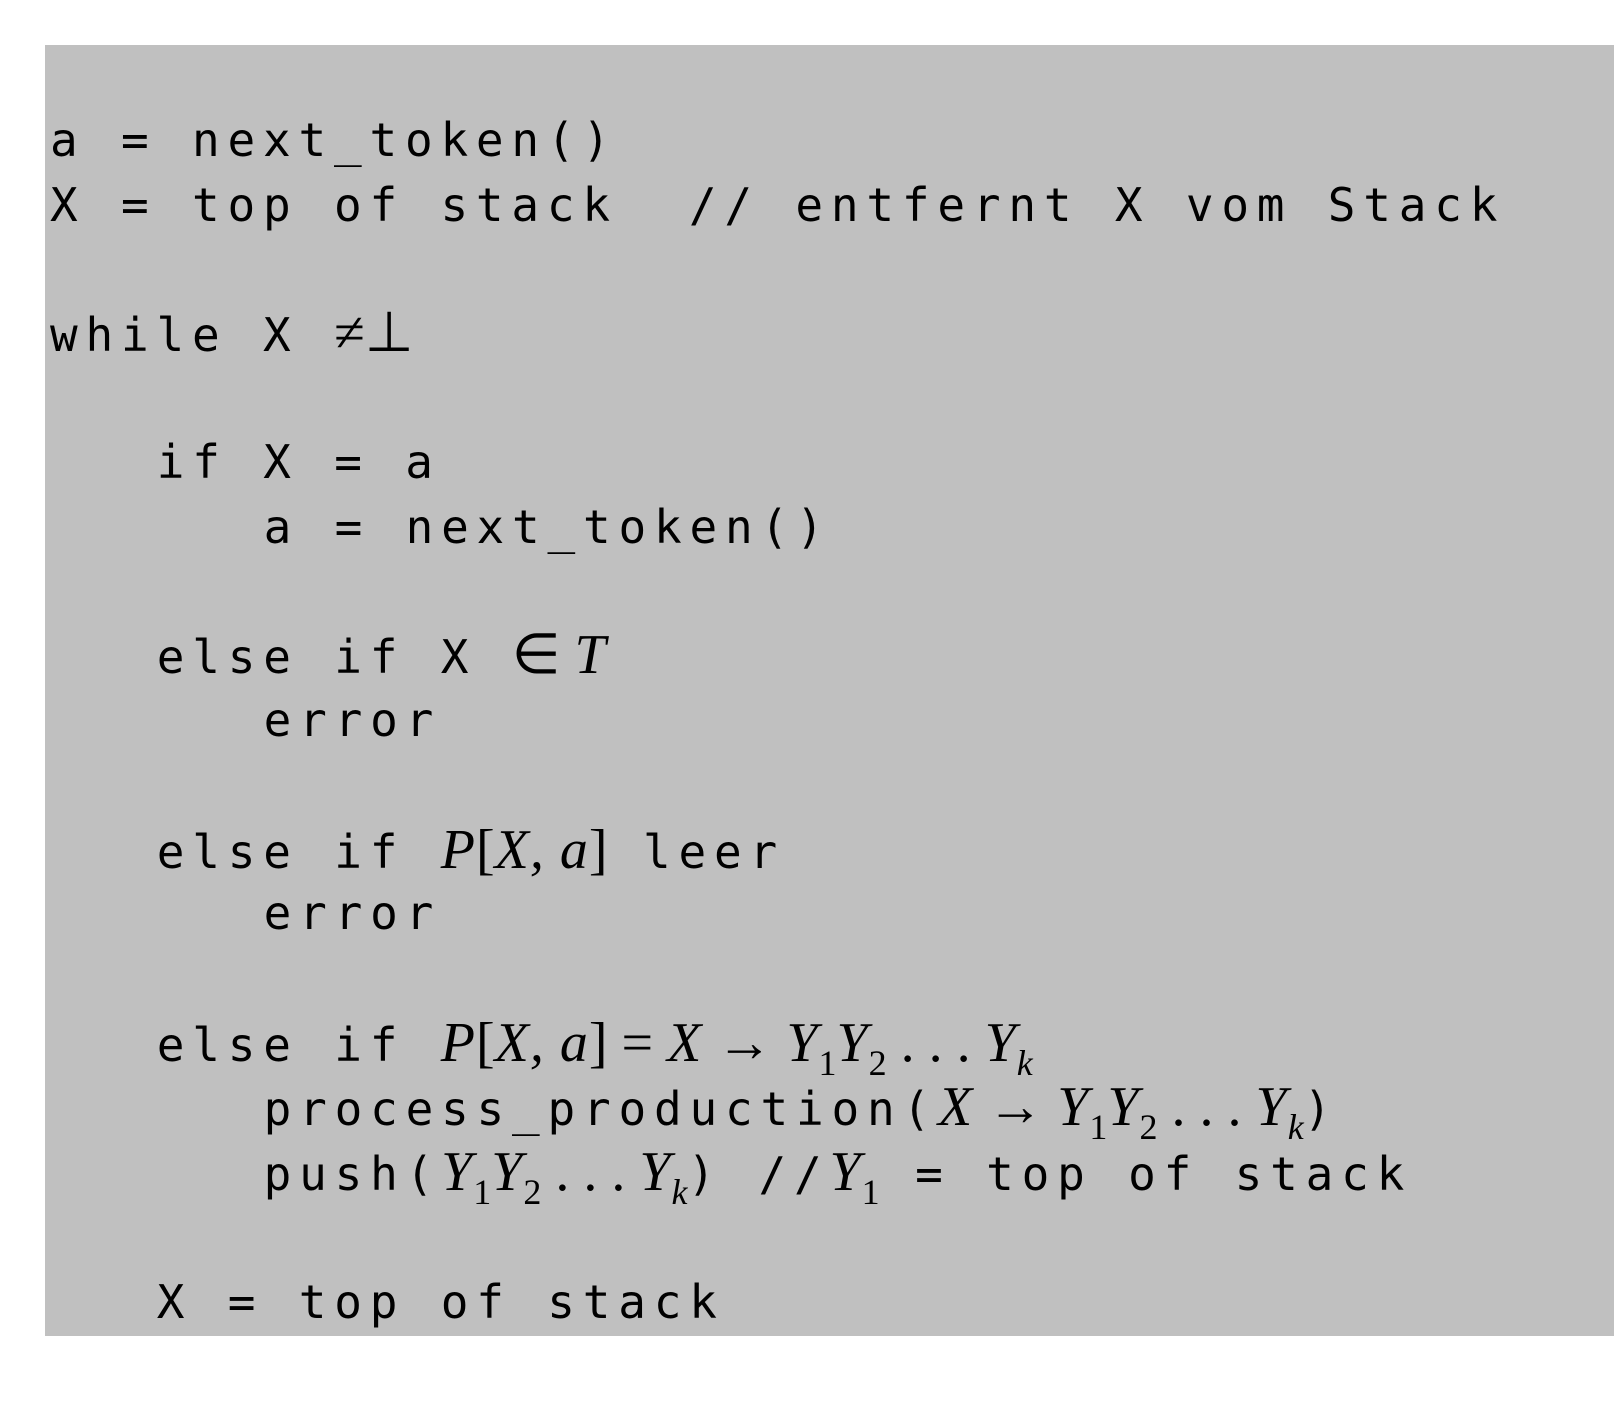 The width and height of the screenshot is (1614, 1423). Describe the element at coordinates (192, 335) in the screenshot. I see `code-text: while X` at that location.